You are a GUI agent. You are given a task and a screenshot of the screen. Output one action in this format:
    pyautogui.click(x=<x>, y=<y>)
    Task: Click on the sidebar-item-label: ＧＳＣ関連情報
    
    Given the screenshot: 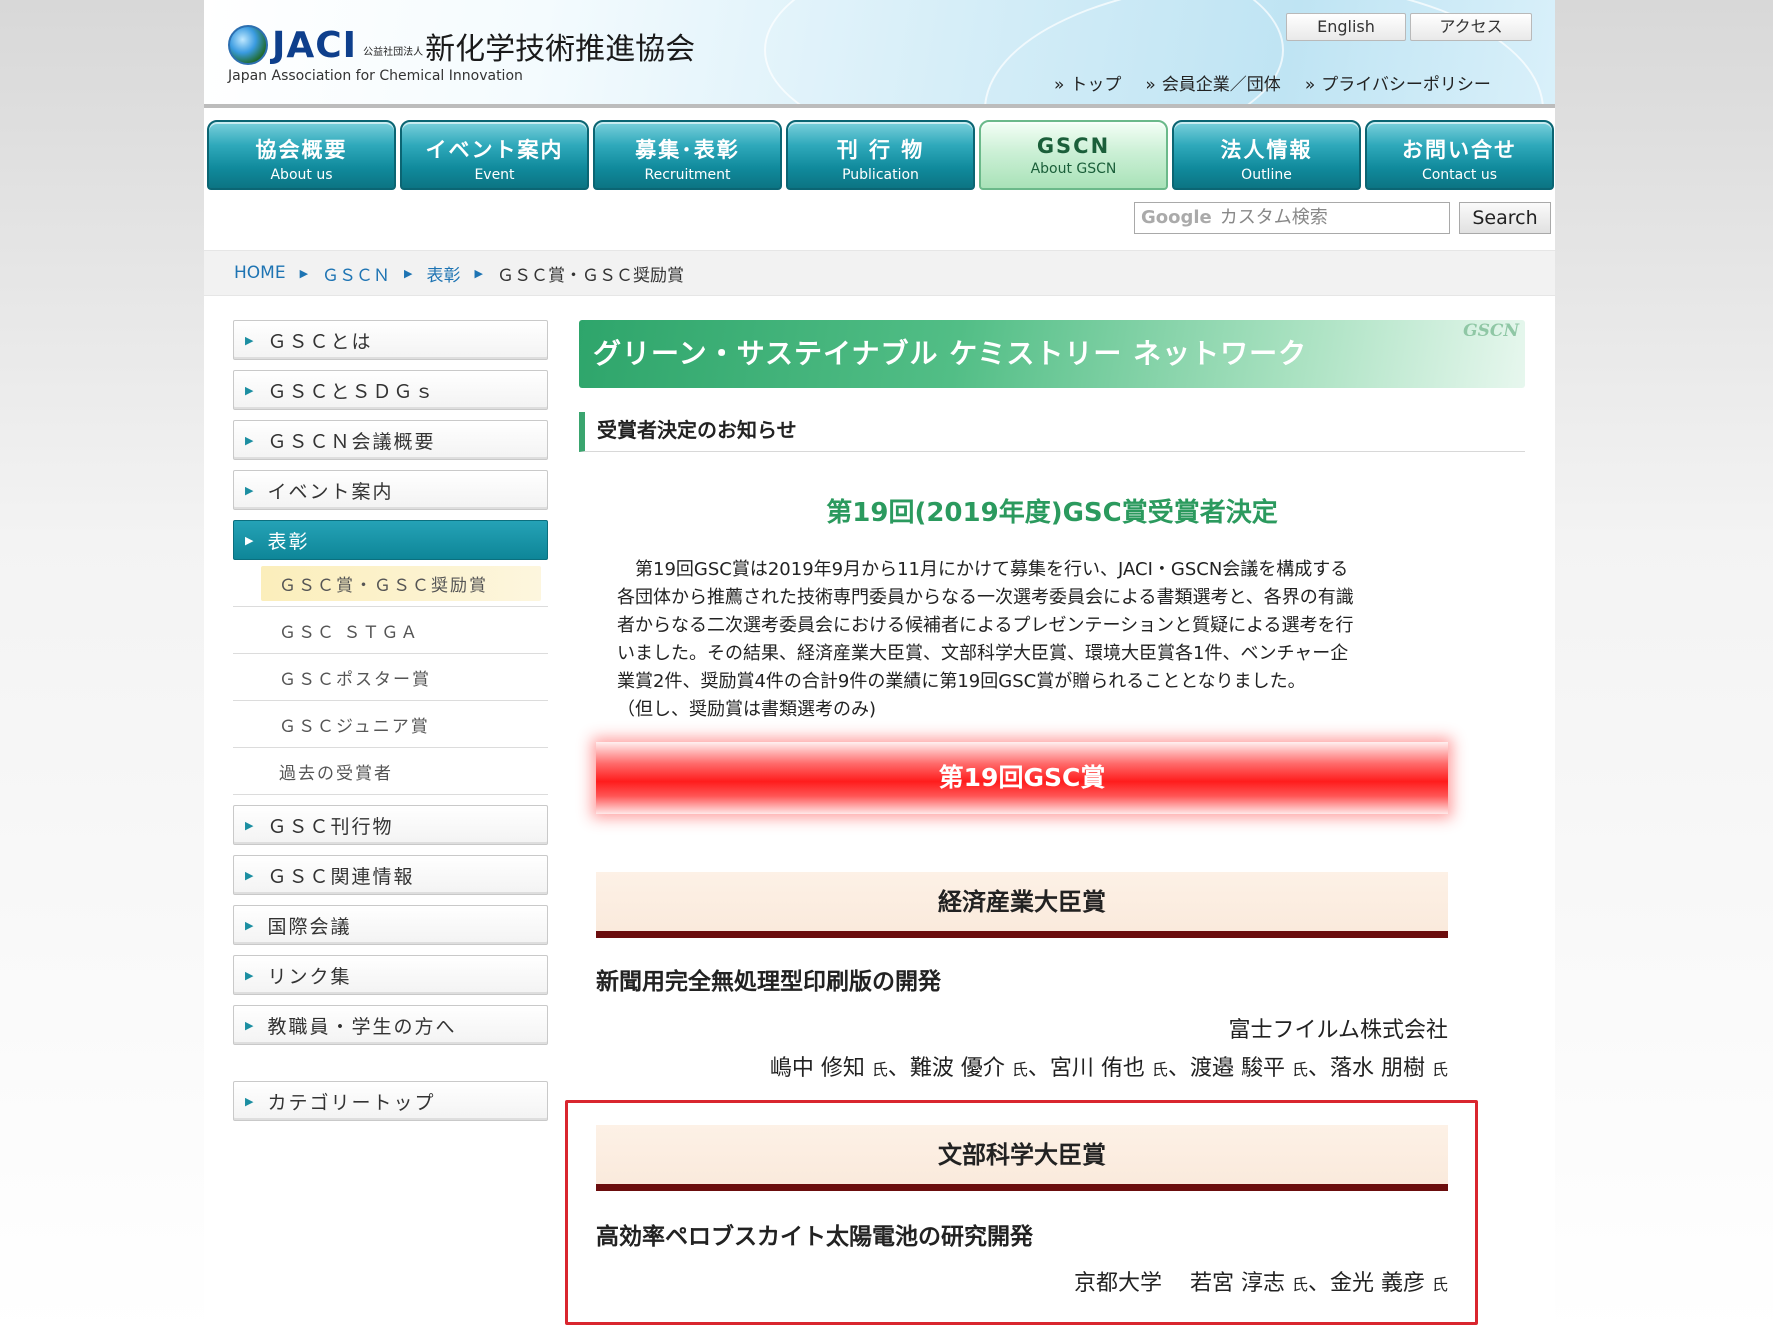 What is the action you would take?
    pyautogui.click(x=341, y=876)
    